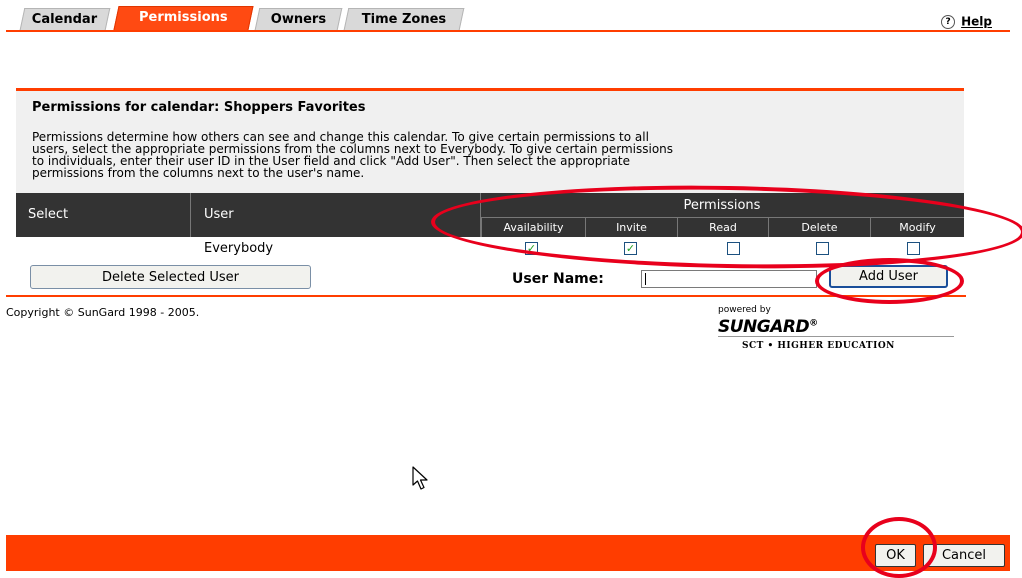  Describe the element at coordinates (836, 336) in the screenshot. I see `logo-divider` at that location.